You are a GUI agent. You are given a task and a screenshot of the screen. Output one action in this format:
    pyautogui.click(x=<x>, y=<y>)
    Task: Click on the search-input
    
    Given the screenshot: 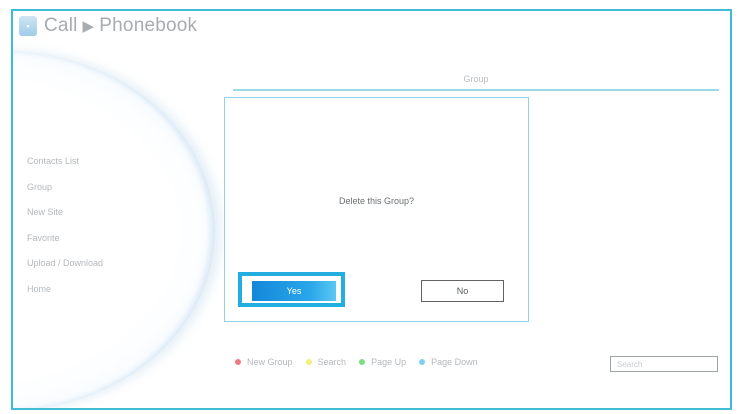 What is the action you would take?
    pyautogui.click(x=664, y=364)
    